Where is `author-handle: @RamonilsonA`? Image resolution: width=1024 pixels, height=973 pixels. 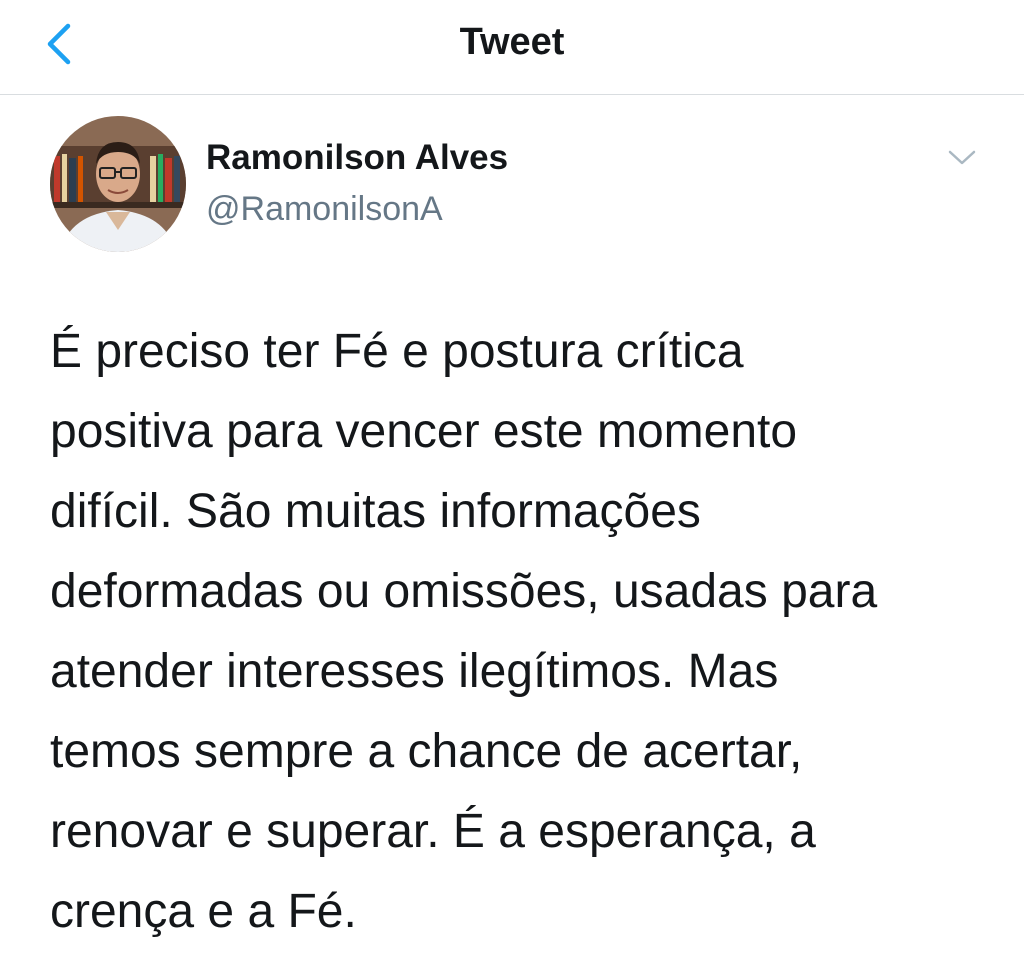 author-handle: @RamonilsonA is located at coordinates (324, 209).